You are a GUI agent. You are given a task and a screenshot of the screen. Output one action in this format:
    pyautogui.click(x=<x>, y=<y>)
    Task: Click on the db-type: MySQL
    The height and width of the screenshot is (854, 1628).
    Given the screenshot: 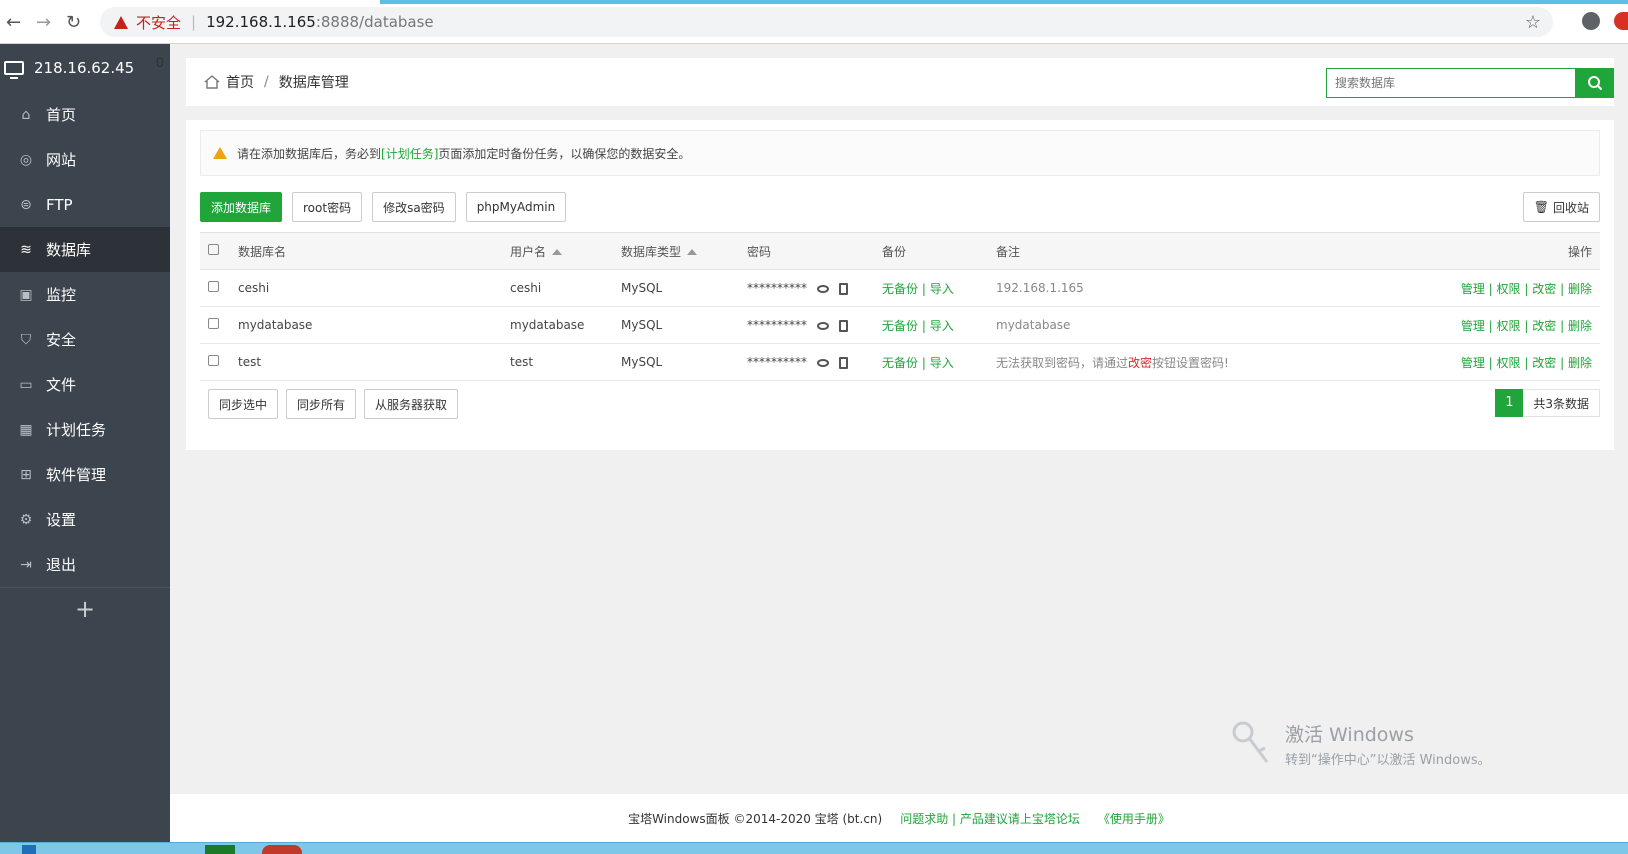 What is the action you would take?
    pyautogui.click(x=676, y=288)
    